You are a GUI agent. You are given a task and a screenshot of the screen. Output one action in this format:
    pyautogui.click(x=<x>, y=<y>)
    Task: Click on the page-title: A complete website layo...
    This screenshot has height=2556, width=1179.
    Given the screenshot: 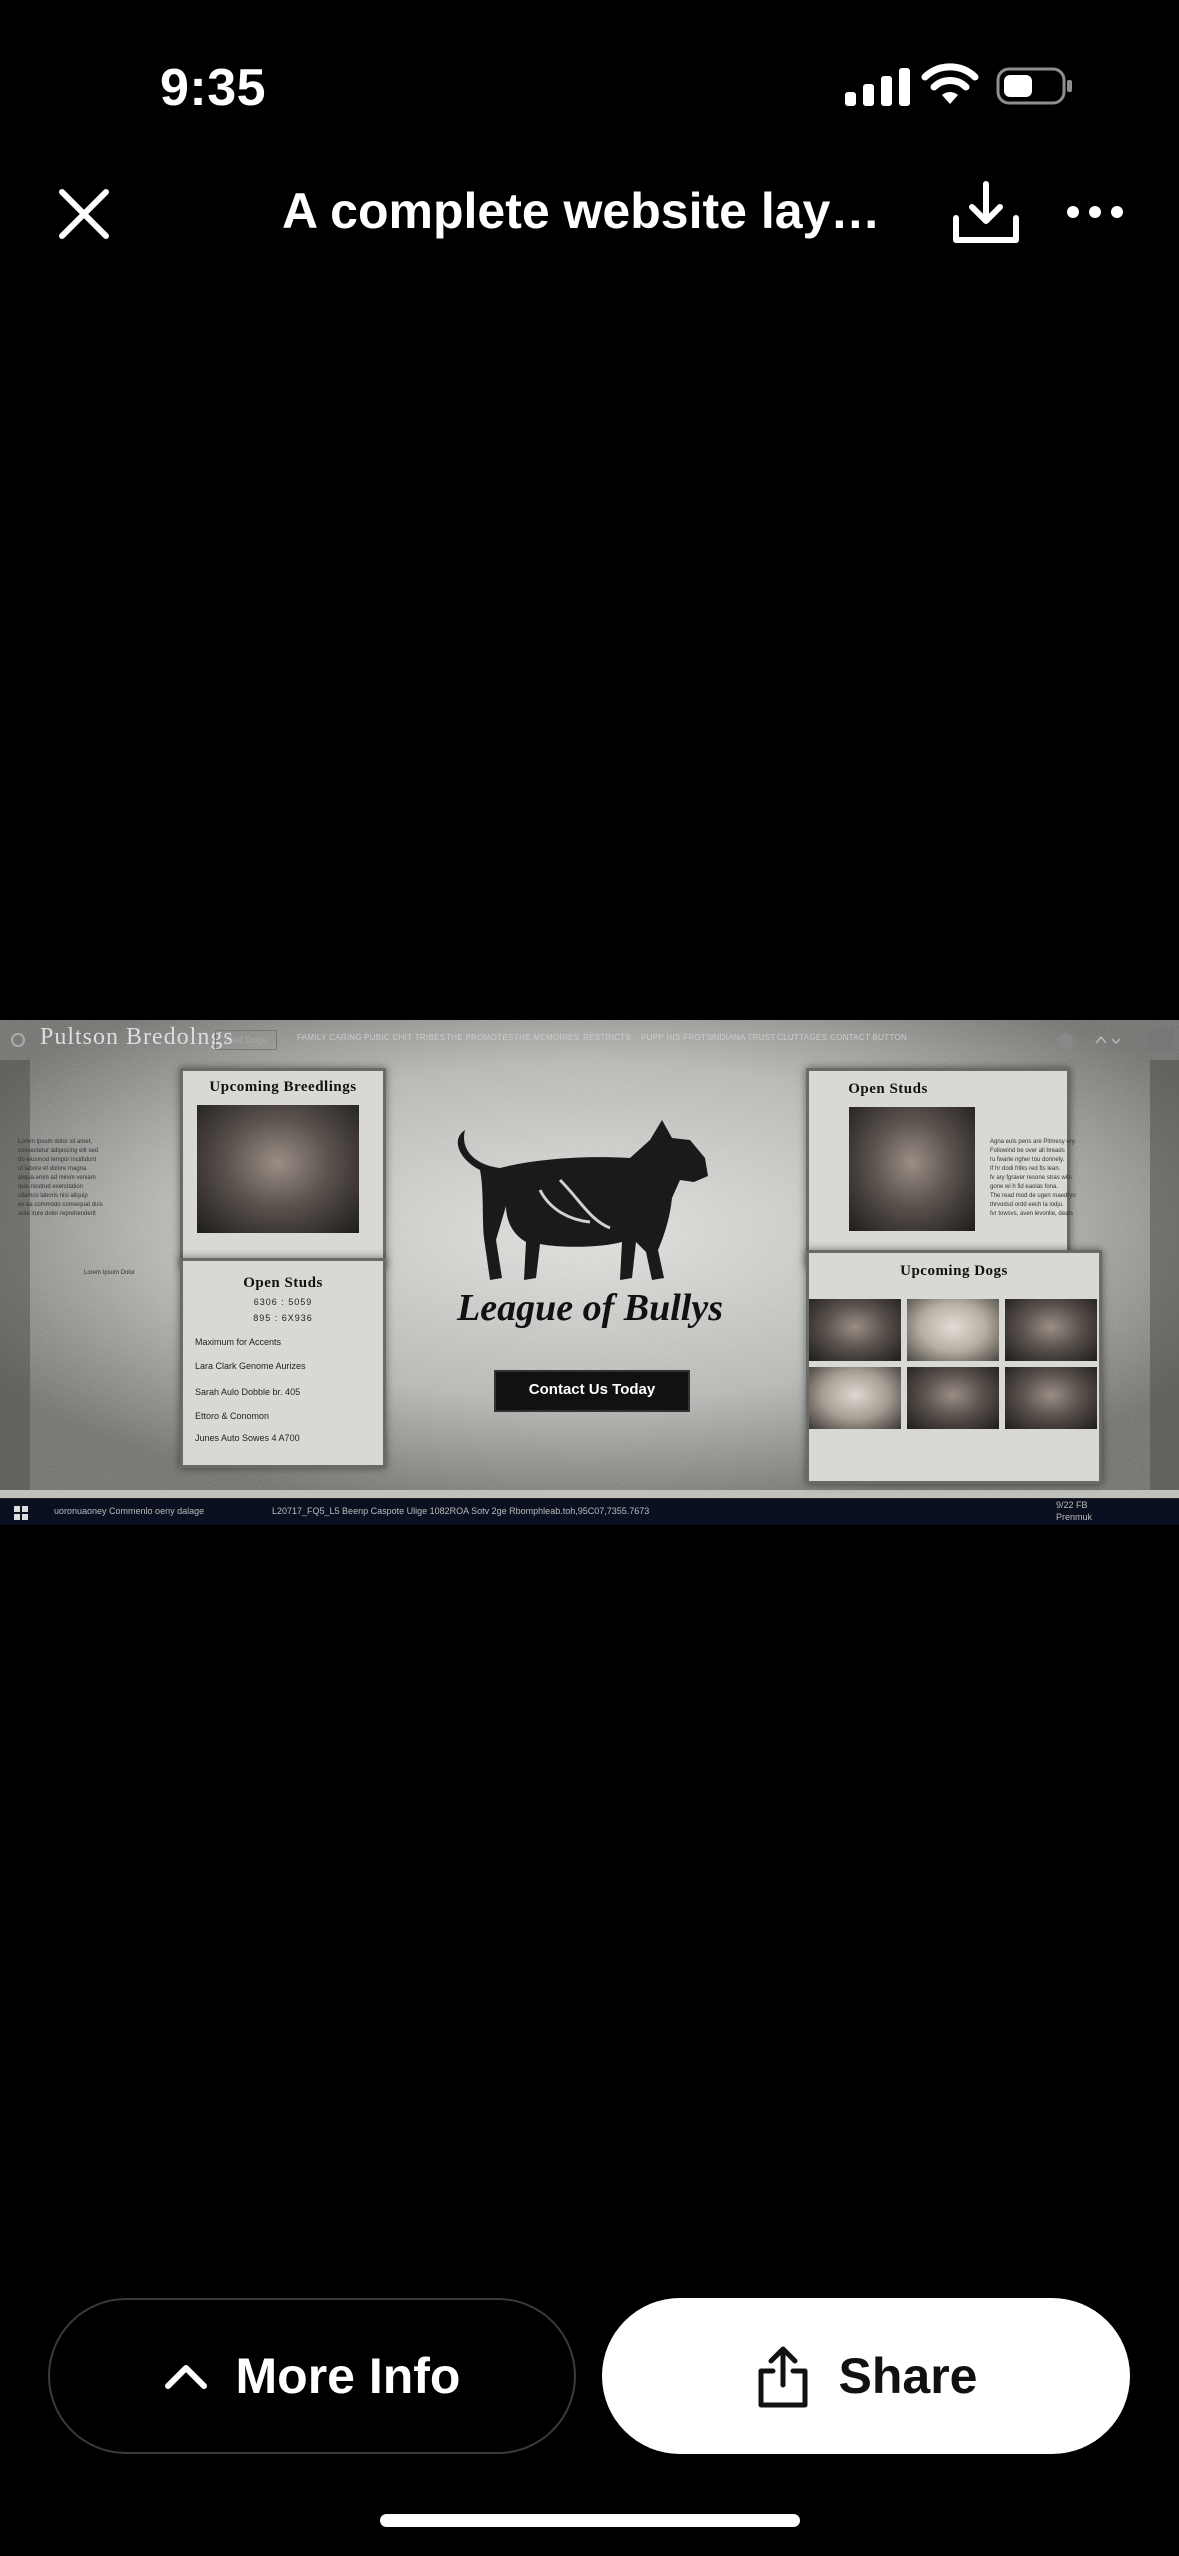 What is the action you would take?
    pyautogui.click(x=592, y=211)
    